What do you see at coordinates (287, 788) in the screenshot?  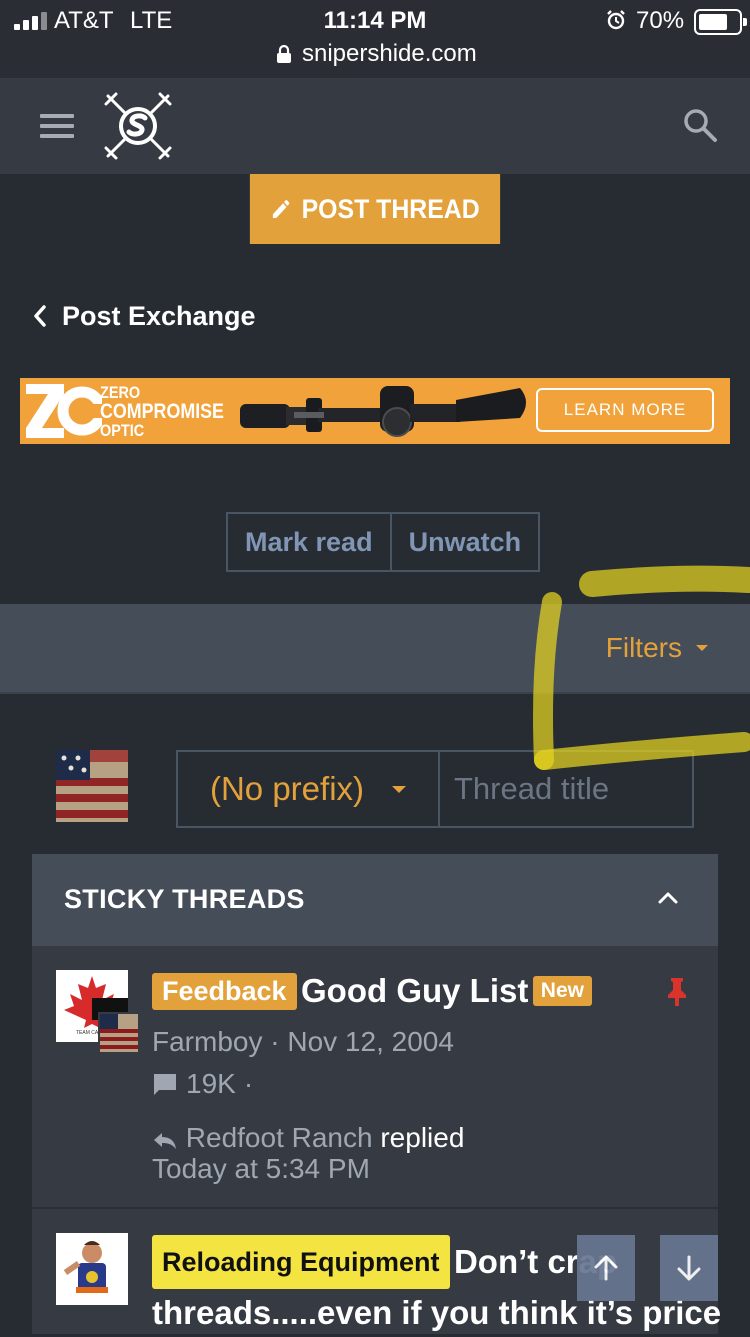 I see `prefix-value: (No prefix)` at bounding box center [287, 788].